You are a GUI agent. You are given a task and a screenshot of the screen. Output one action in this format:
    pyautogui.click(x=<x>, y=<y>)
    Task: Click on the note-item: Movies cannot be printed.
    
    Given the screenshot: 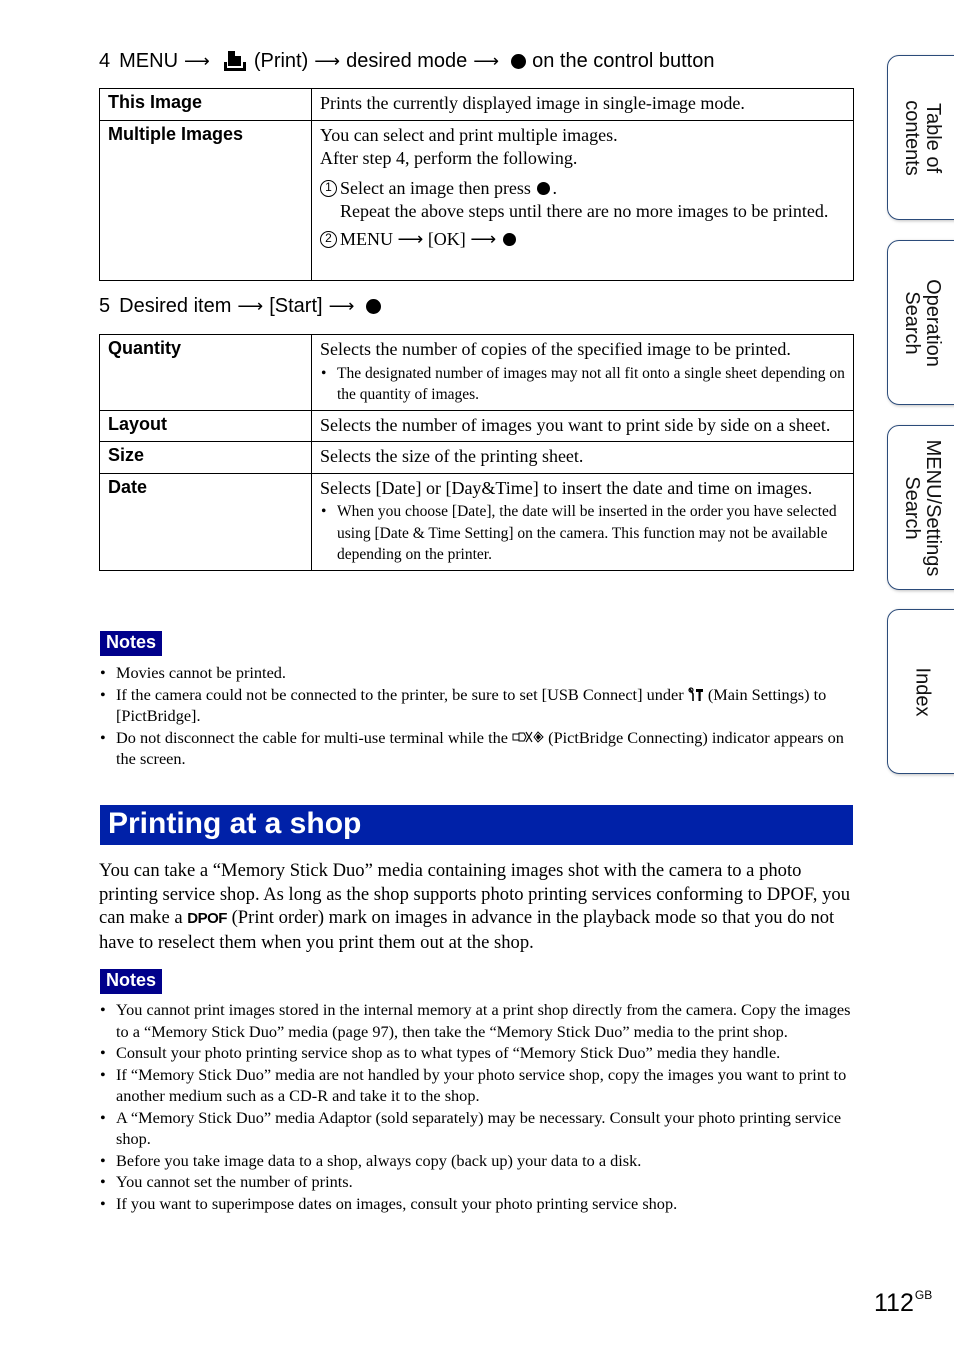 What is the action you would take?
    pyautogui.click(x=475, y=673)
    